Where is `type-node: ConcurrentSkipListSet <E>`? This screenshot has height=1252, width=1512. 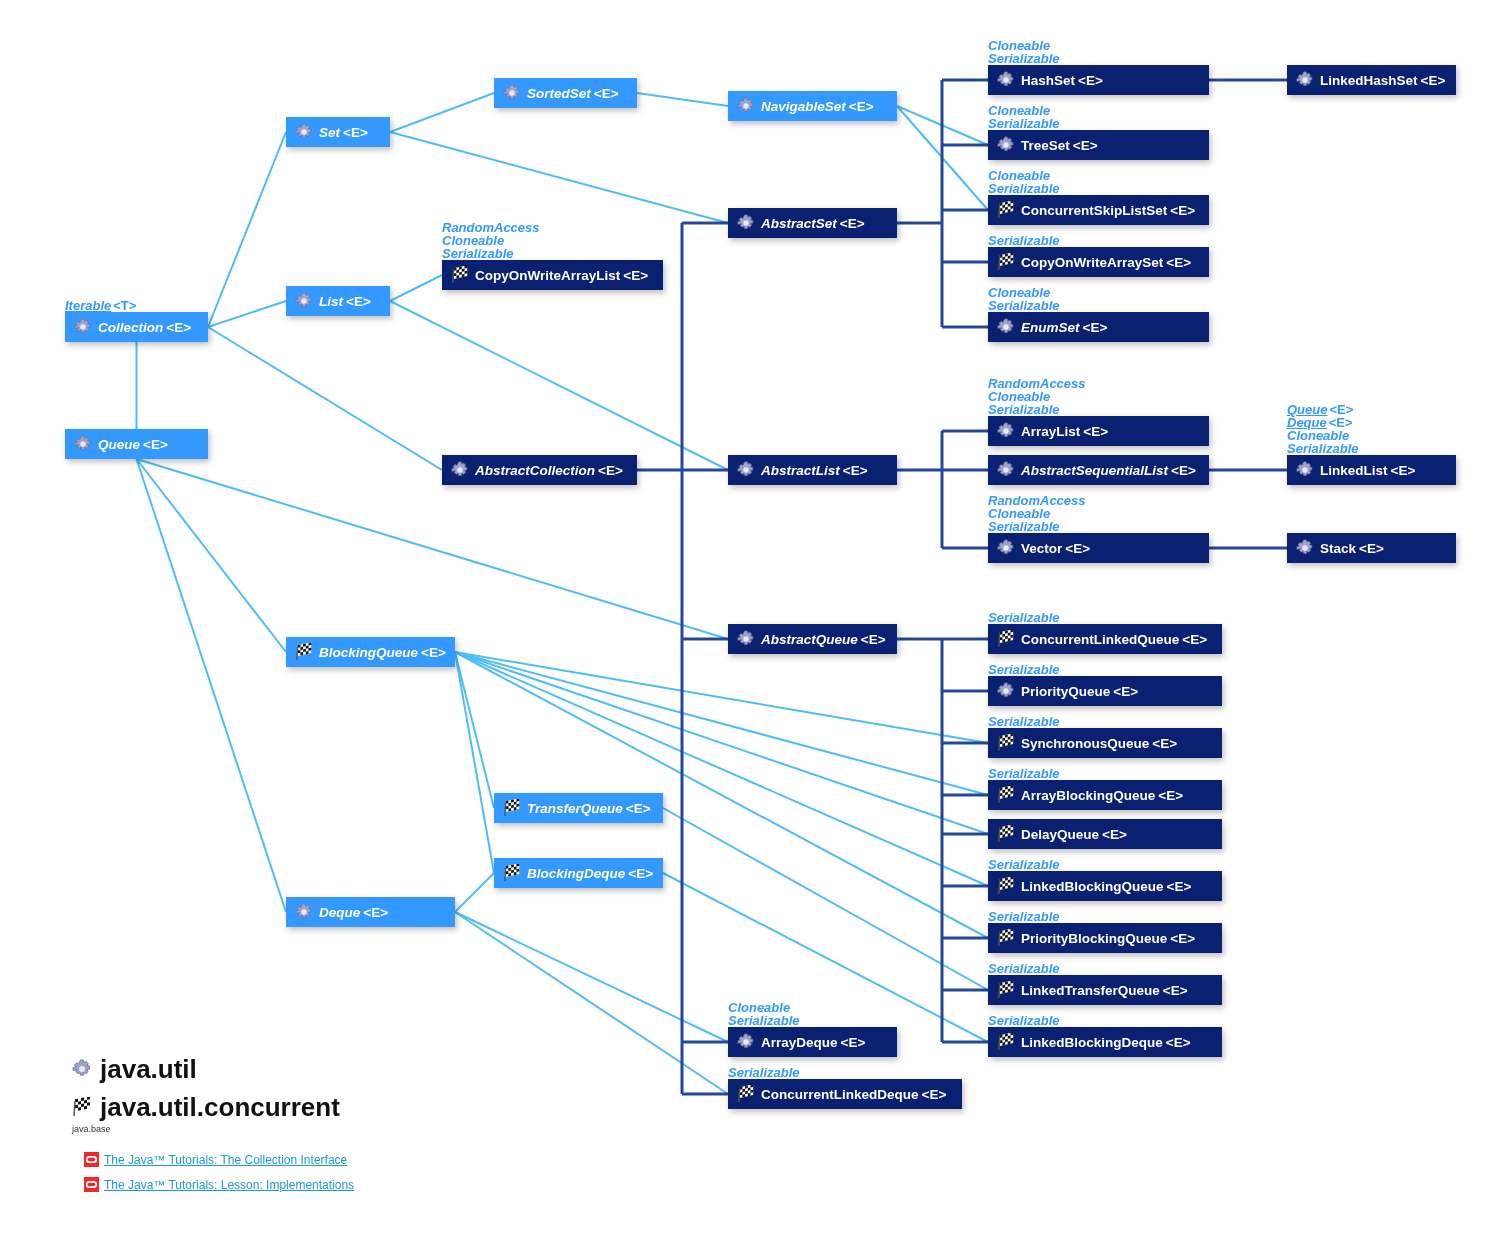 type-node: ConcurrentSkipListSet <E> is located at coordinates (1098, 210).